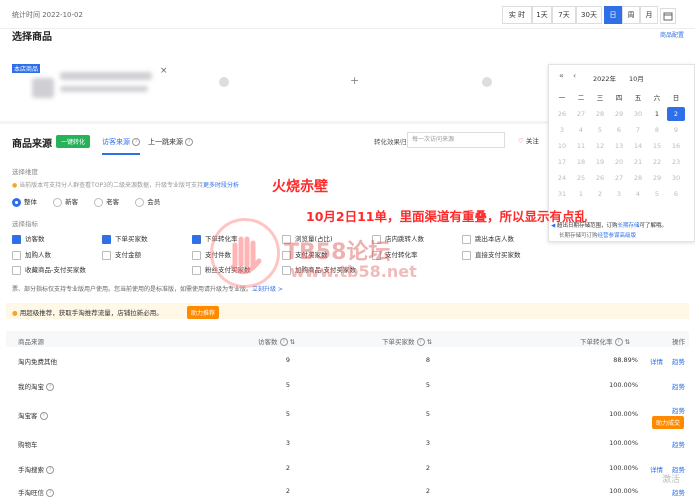  Describe the element at coordinates (164, 71) in the screenshot. I see `close-icon: ×` at that location.